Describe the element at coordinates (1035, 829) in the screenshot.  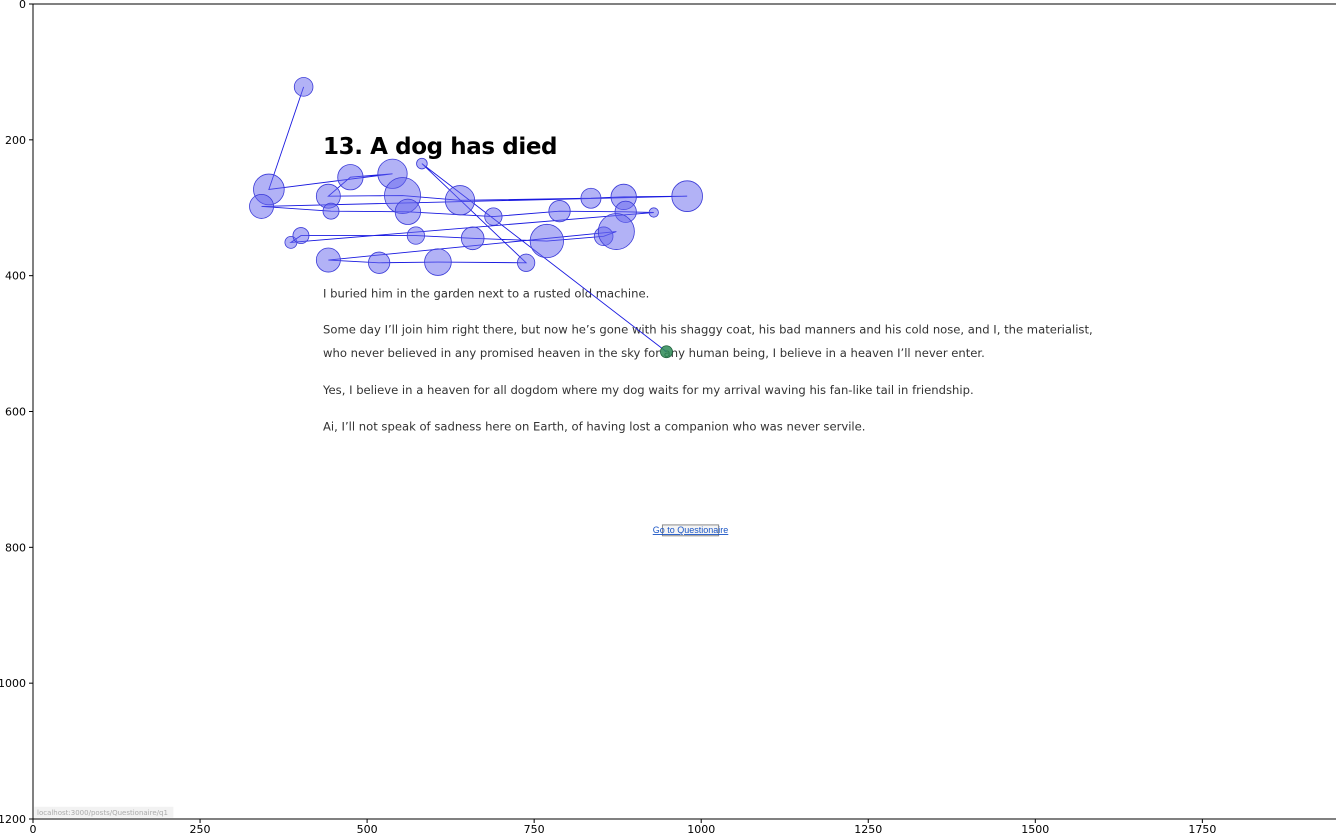
I see `x-tick-label: 1500` at that location.